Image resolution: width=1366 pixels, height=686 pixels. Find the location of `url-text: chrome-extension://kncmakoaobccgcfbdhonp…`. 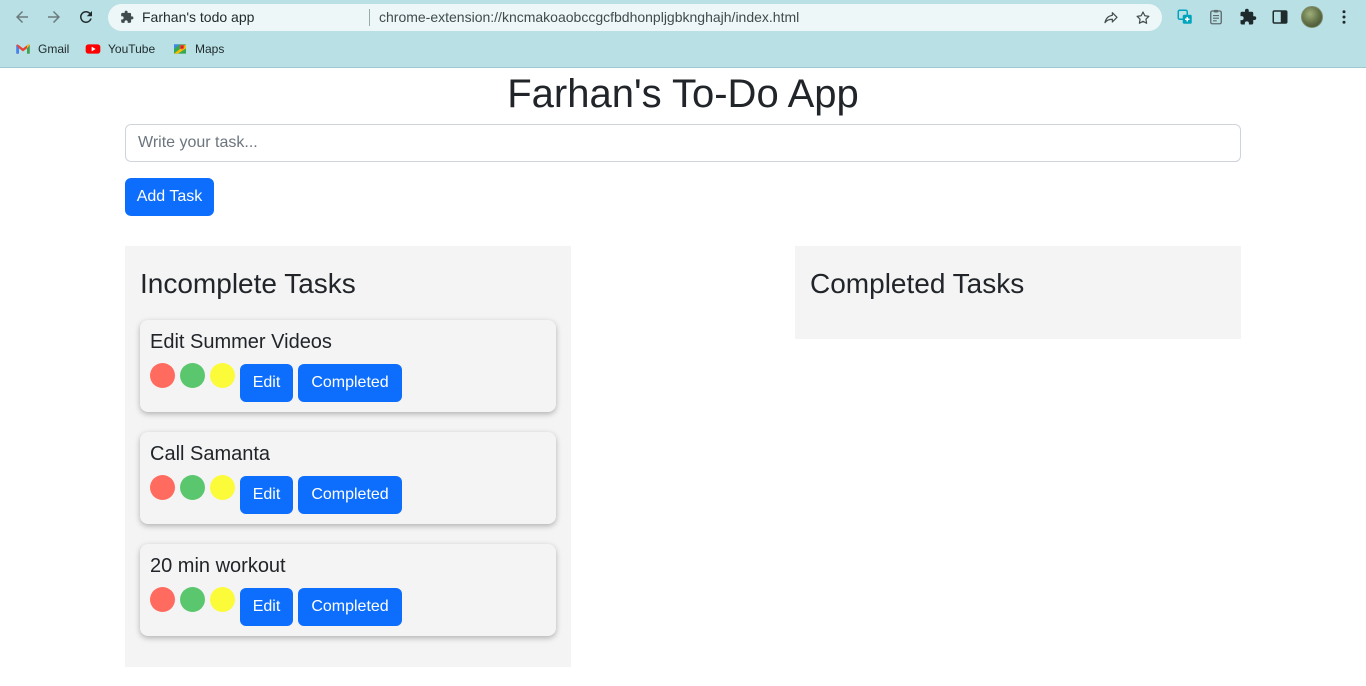

url-text: chrome-extension://kncmakoaobccgcfbdhonp… is located at coordinates (589, 17).